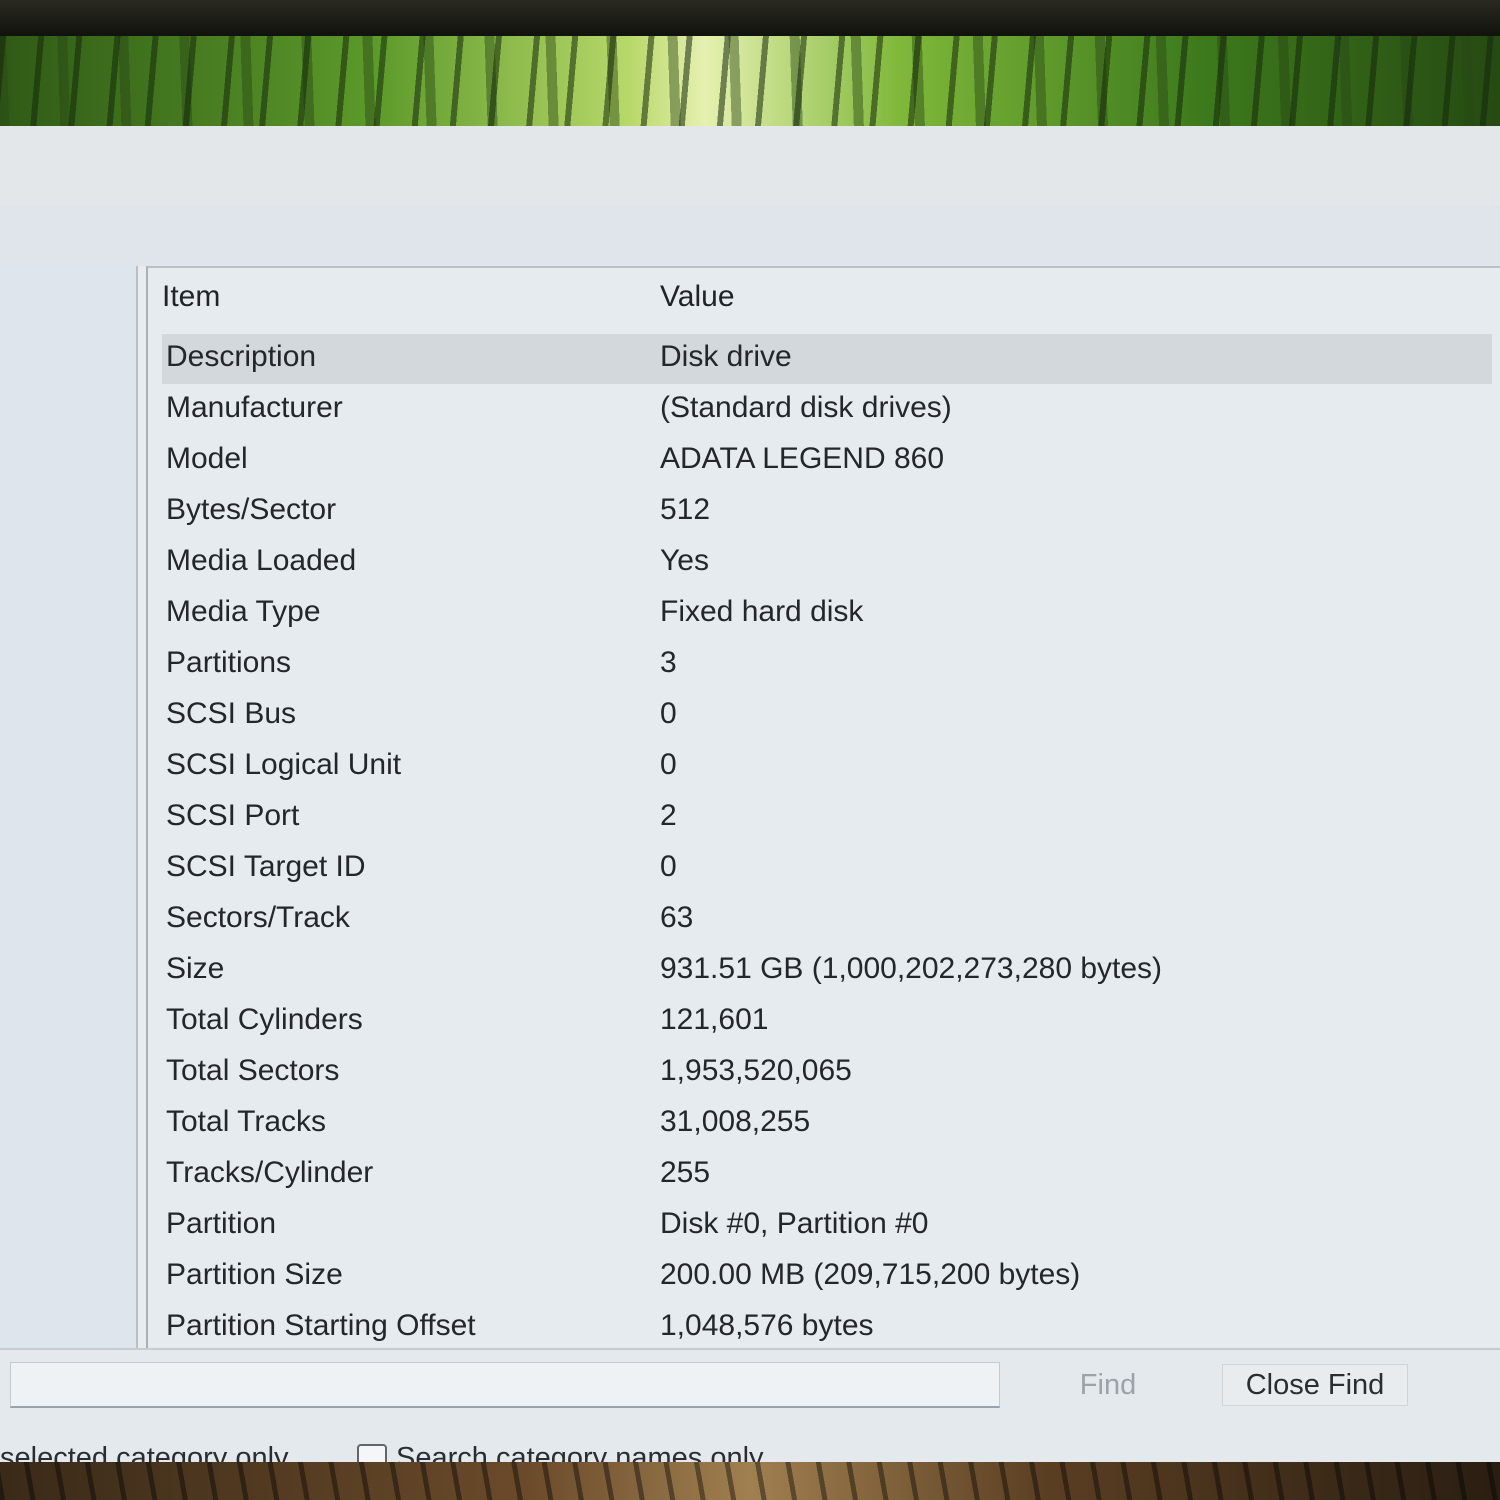 This screenshot has height=1500, width=1500. Describe the element at coordinates (677, 917) in the screenshot. I see `row-item-value: 63` at that location.